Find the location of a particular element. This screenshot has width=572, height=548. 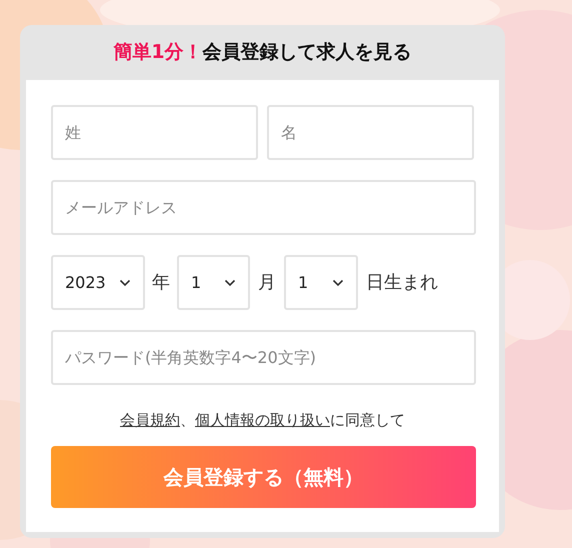

terms-link: 個人情報の取り扱い is located at coordinates (262, 420).